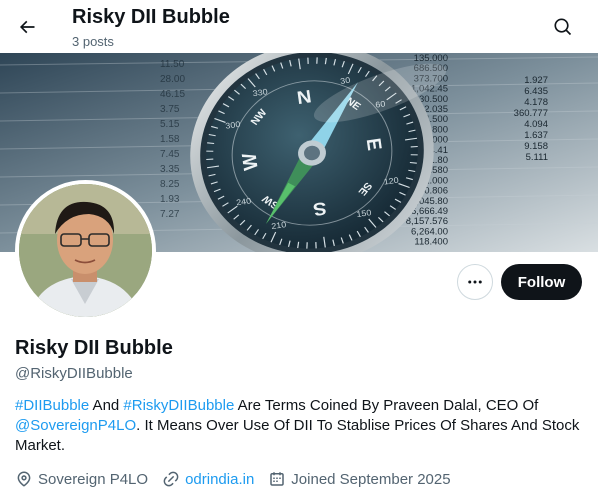 This screenshot has width=598, height=499. What do you see at coordinates (537, 157) in the screenshot?
I see `stock-number: 5.111` at bounding box center [537, 157].